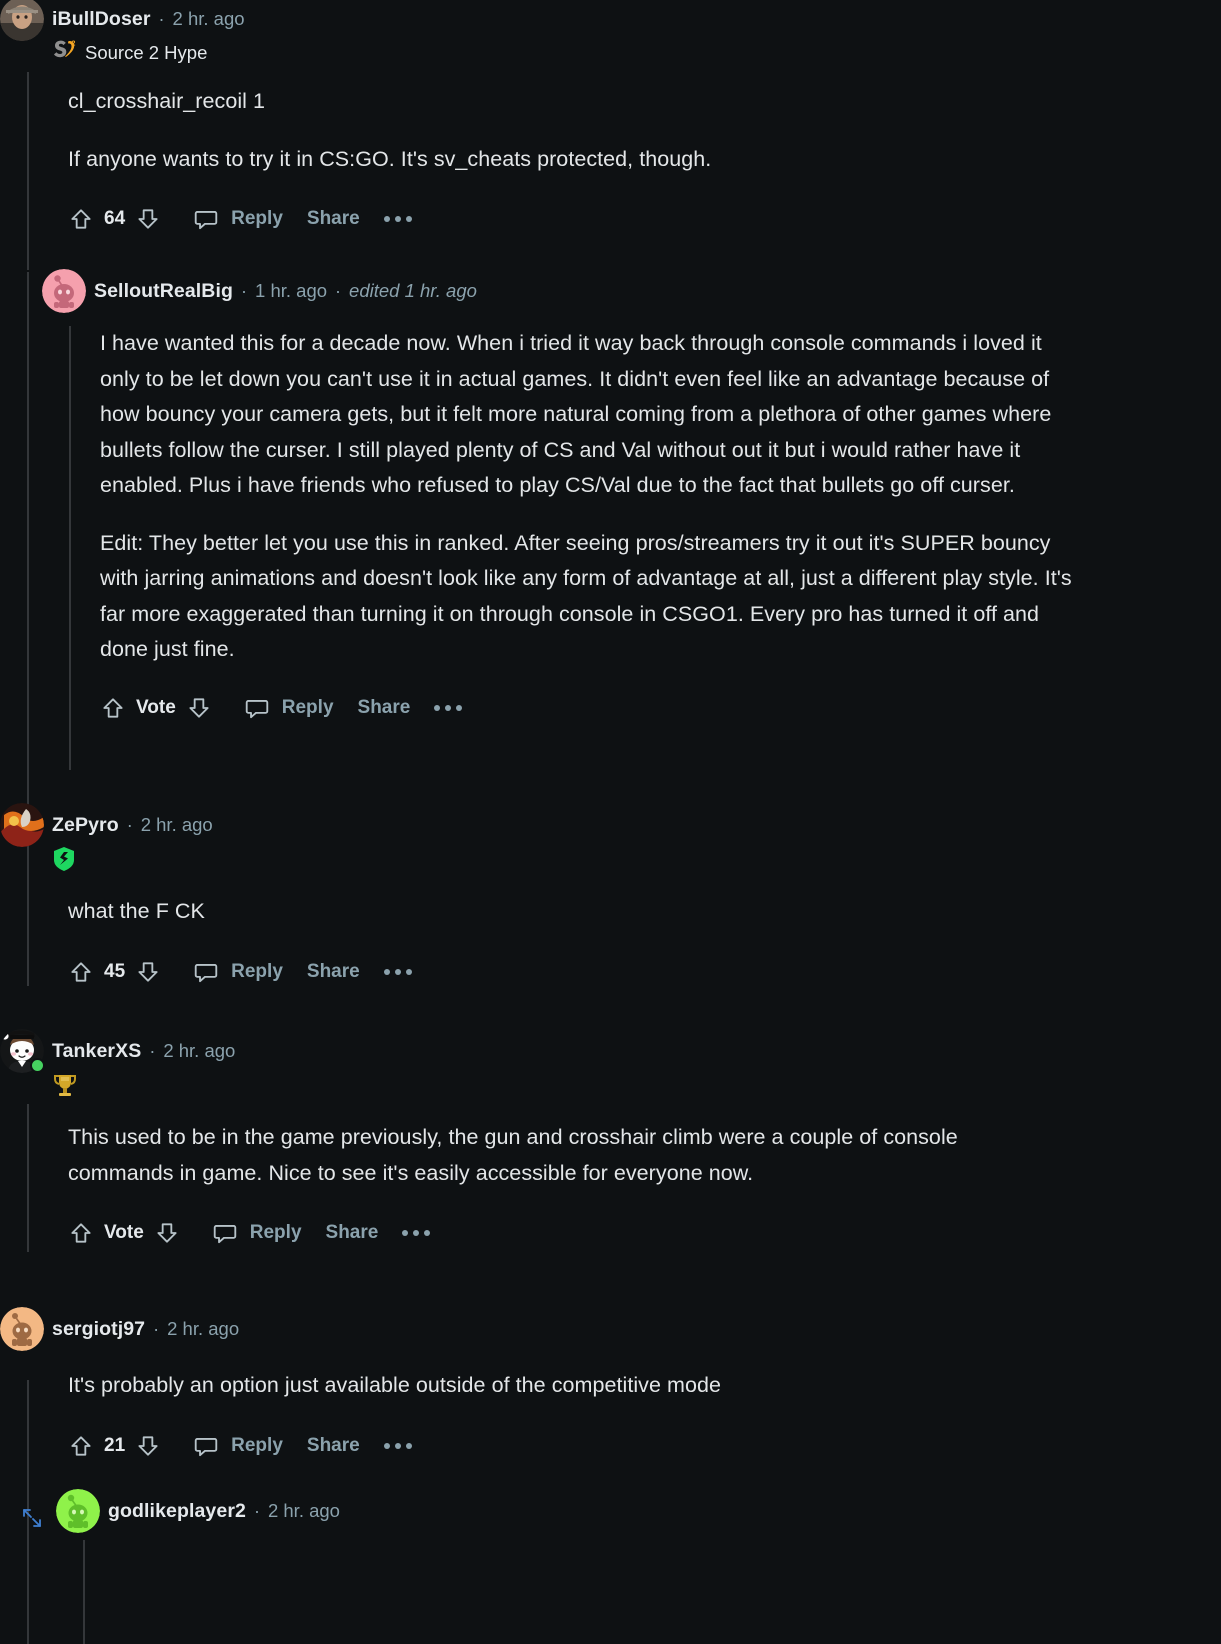 This screenshot has height=1644, width=1221. Describe the element at coordinates (136, 911) in the screenshot. I see `comment-paragraph: what the F CK` at that location.